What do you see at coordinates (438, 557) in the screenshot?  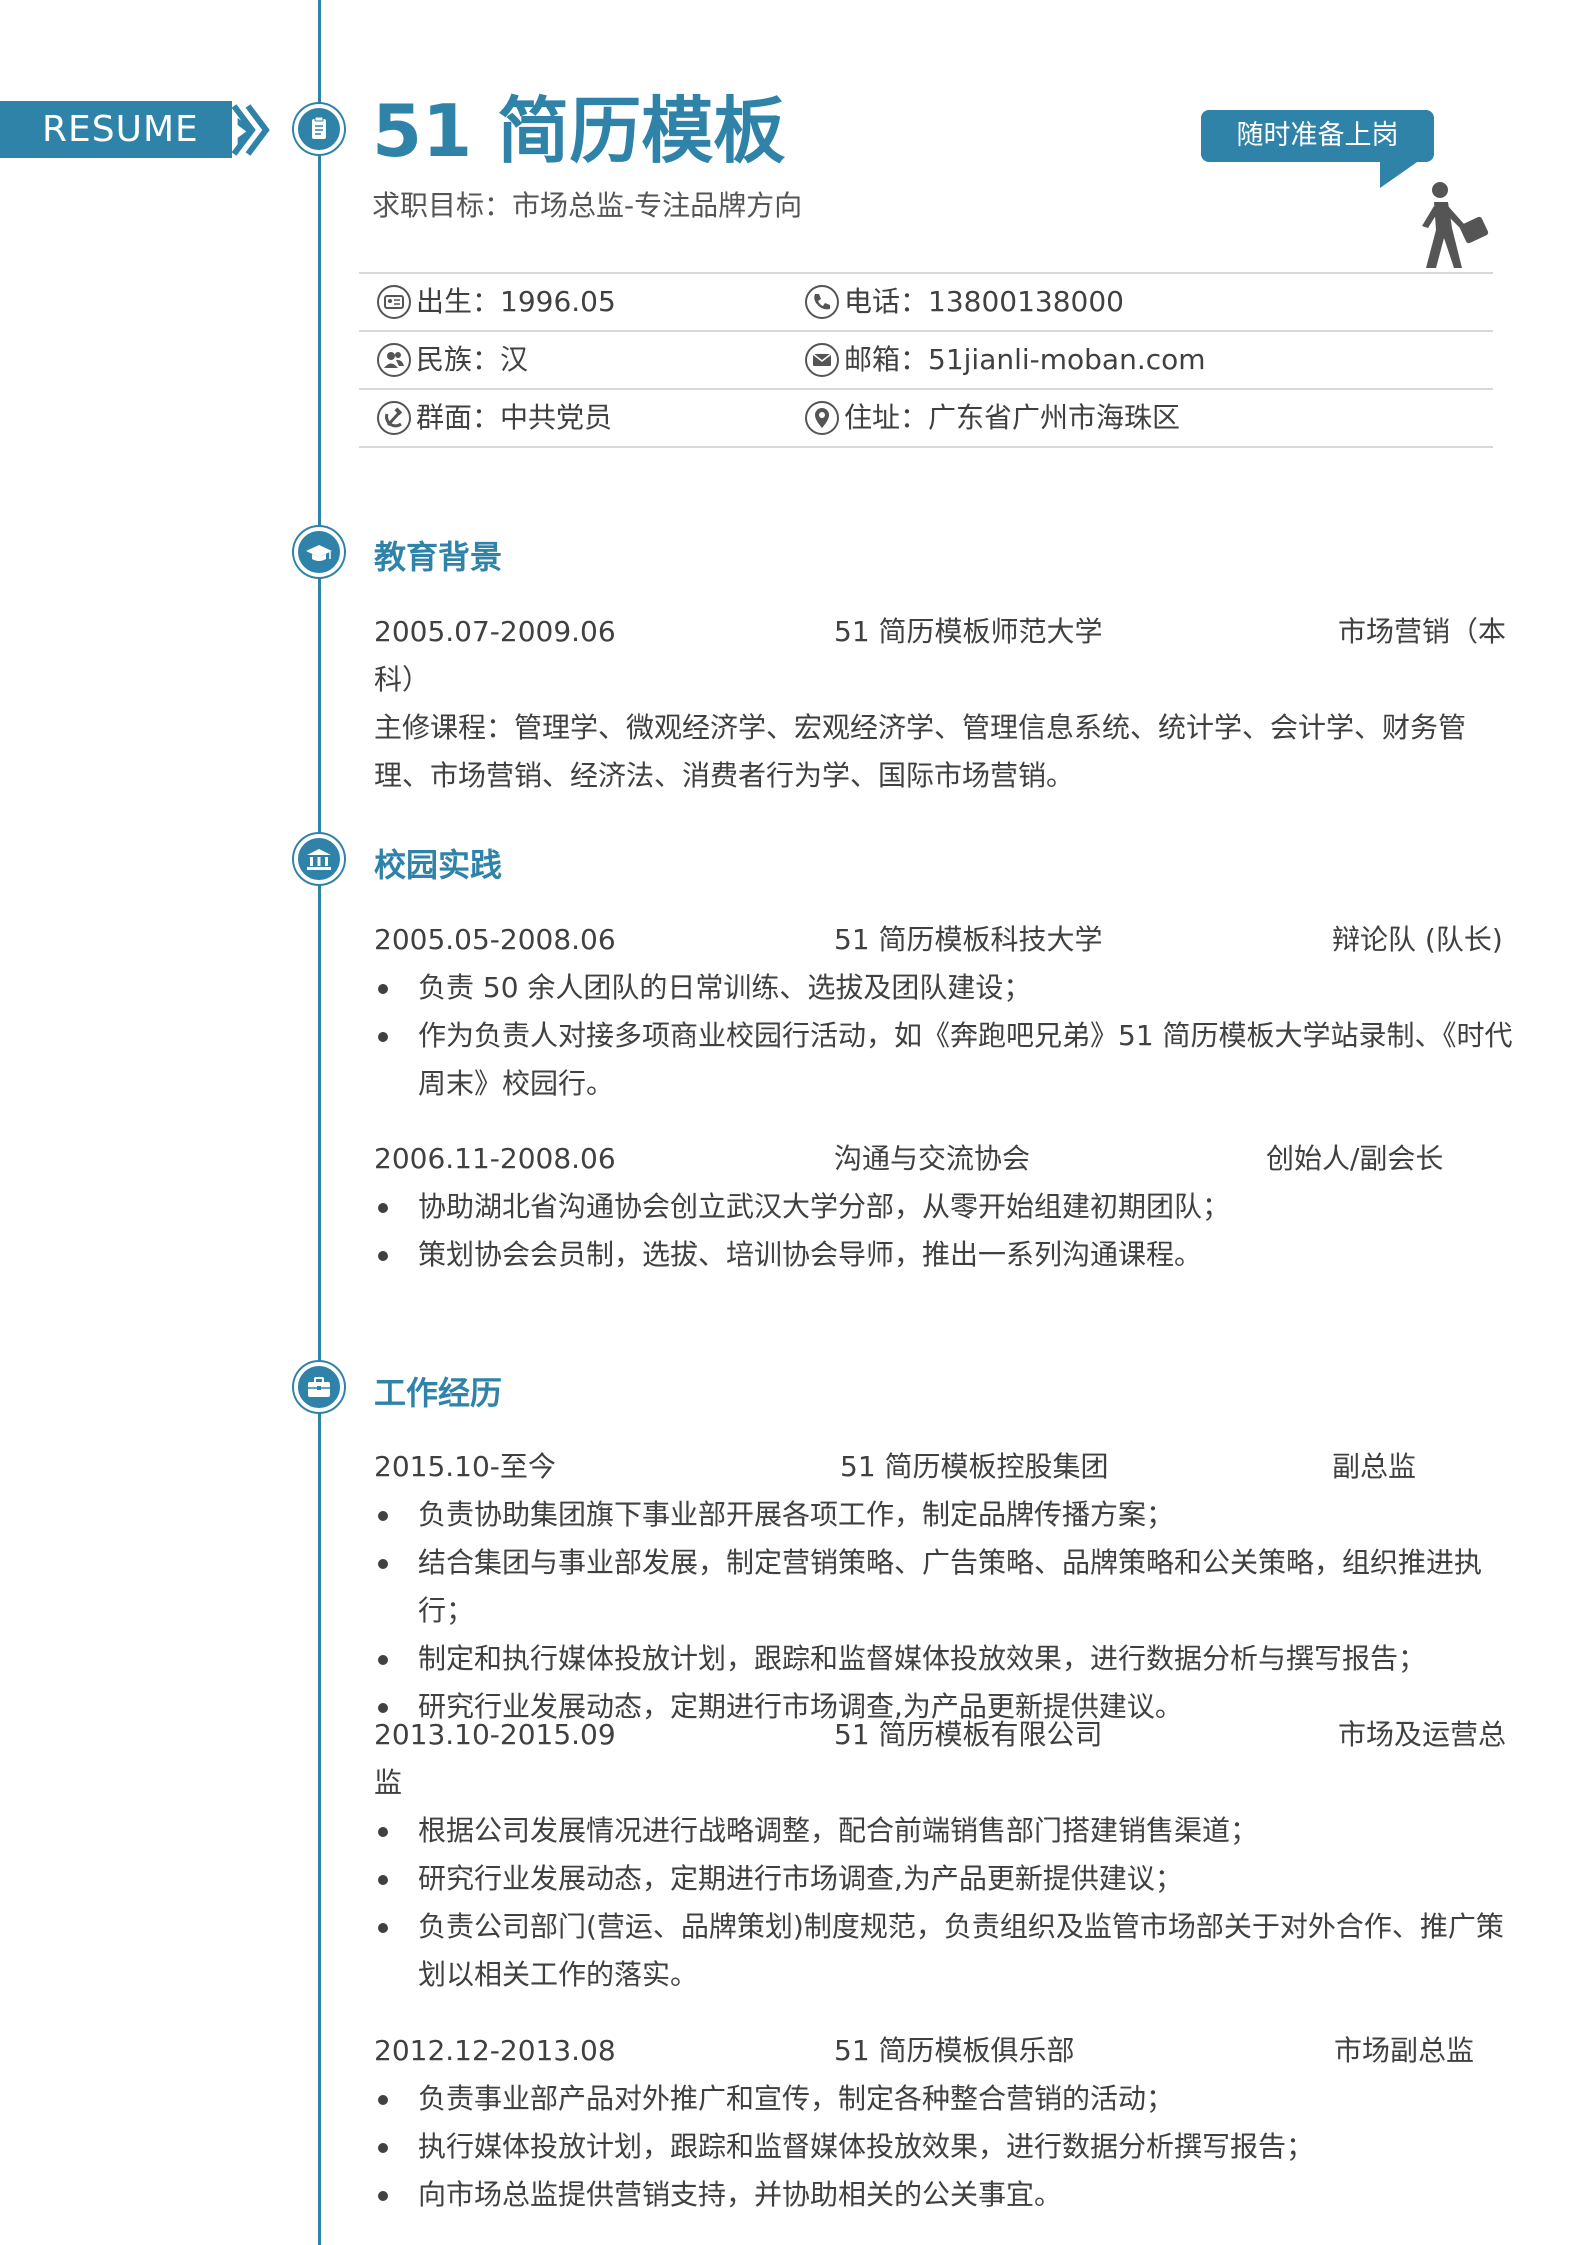 I see `education-title: 教育背景` at bounding box center [438, 557].